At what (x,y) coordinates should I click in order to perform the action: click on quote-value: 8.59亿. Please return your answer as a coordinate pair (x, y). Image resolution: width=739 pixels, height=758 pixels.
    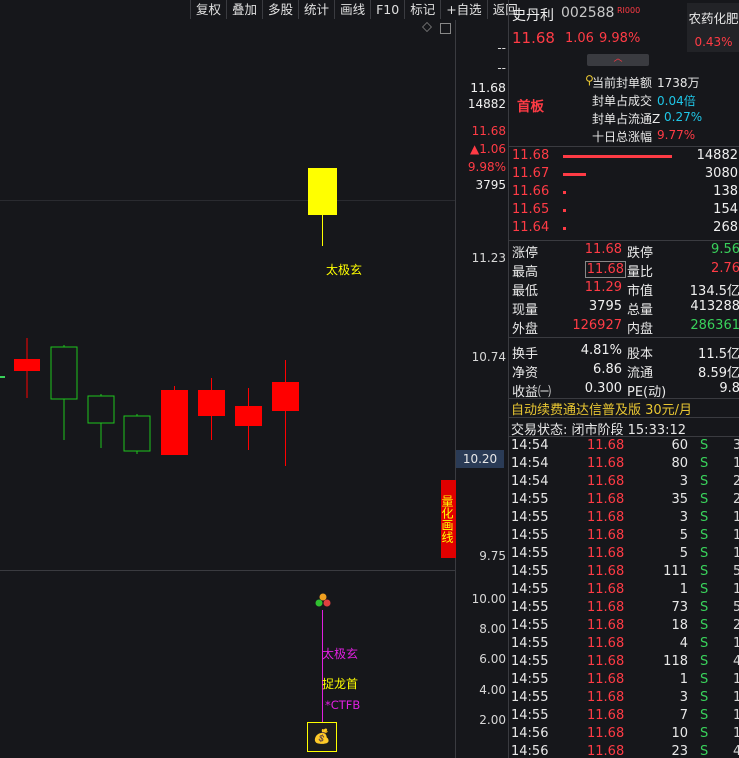
    Looking at the image, I should click on (718, 373).